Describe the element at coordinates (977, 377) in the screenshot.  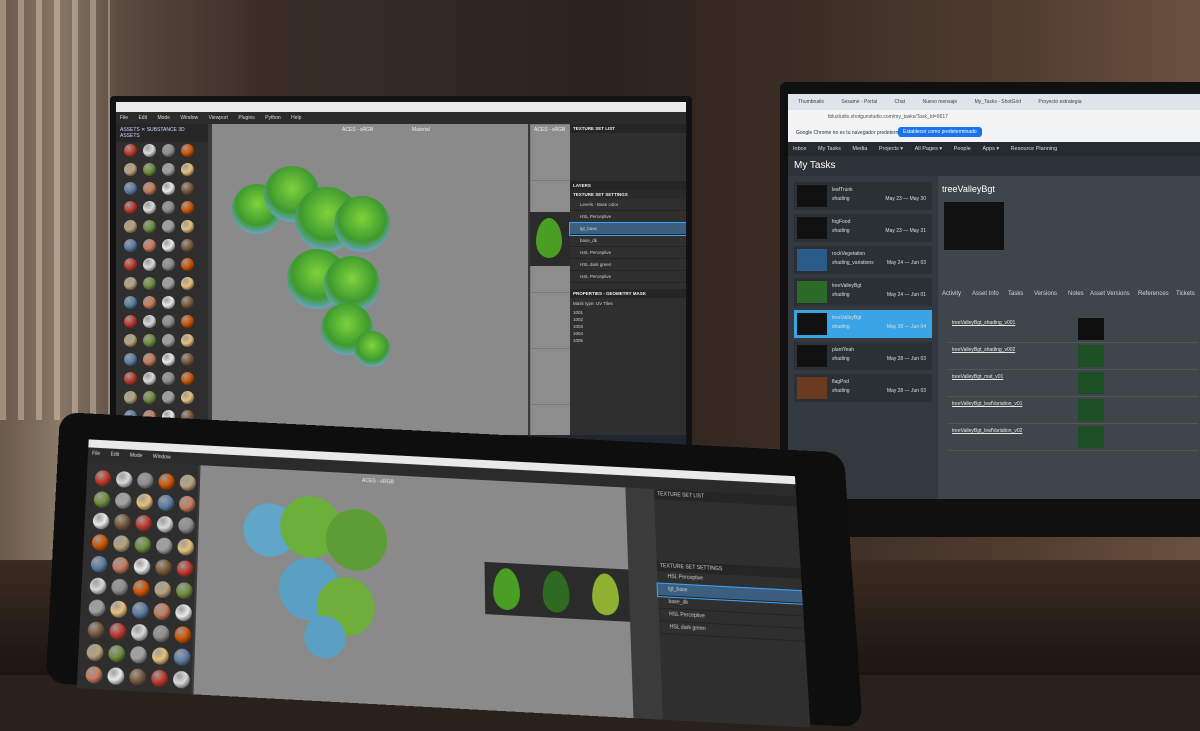
I see `version-name: treeValleyBgt_mat_v01` at that location.